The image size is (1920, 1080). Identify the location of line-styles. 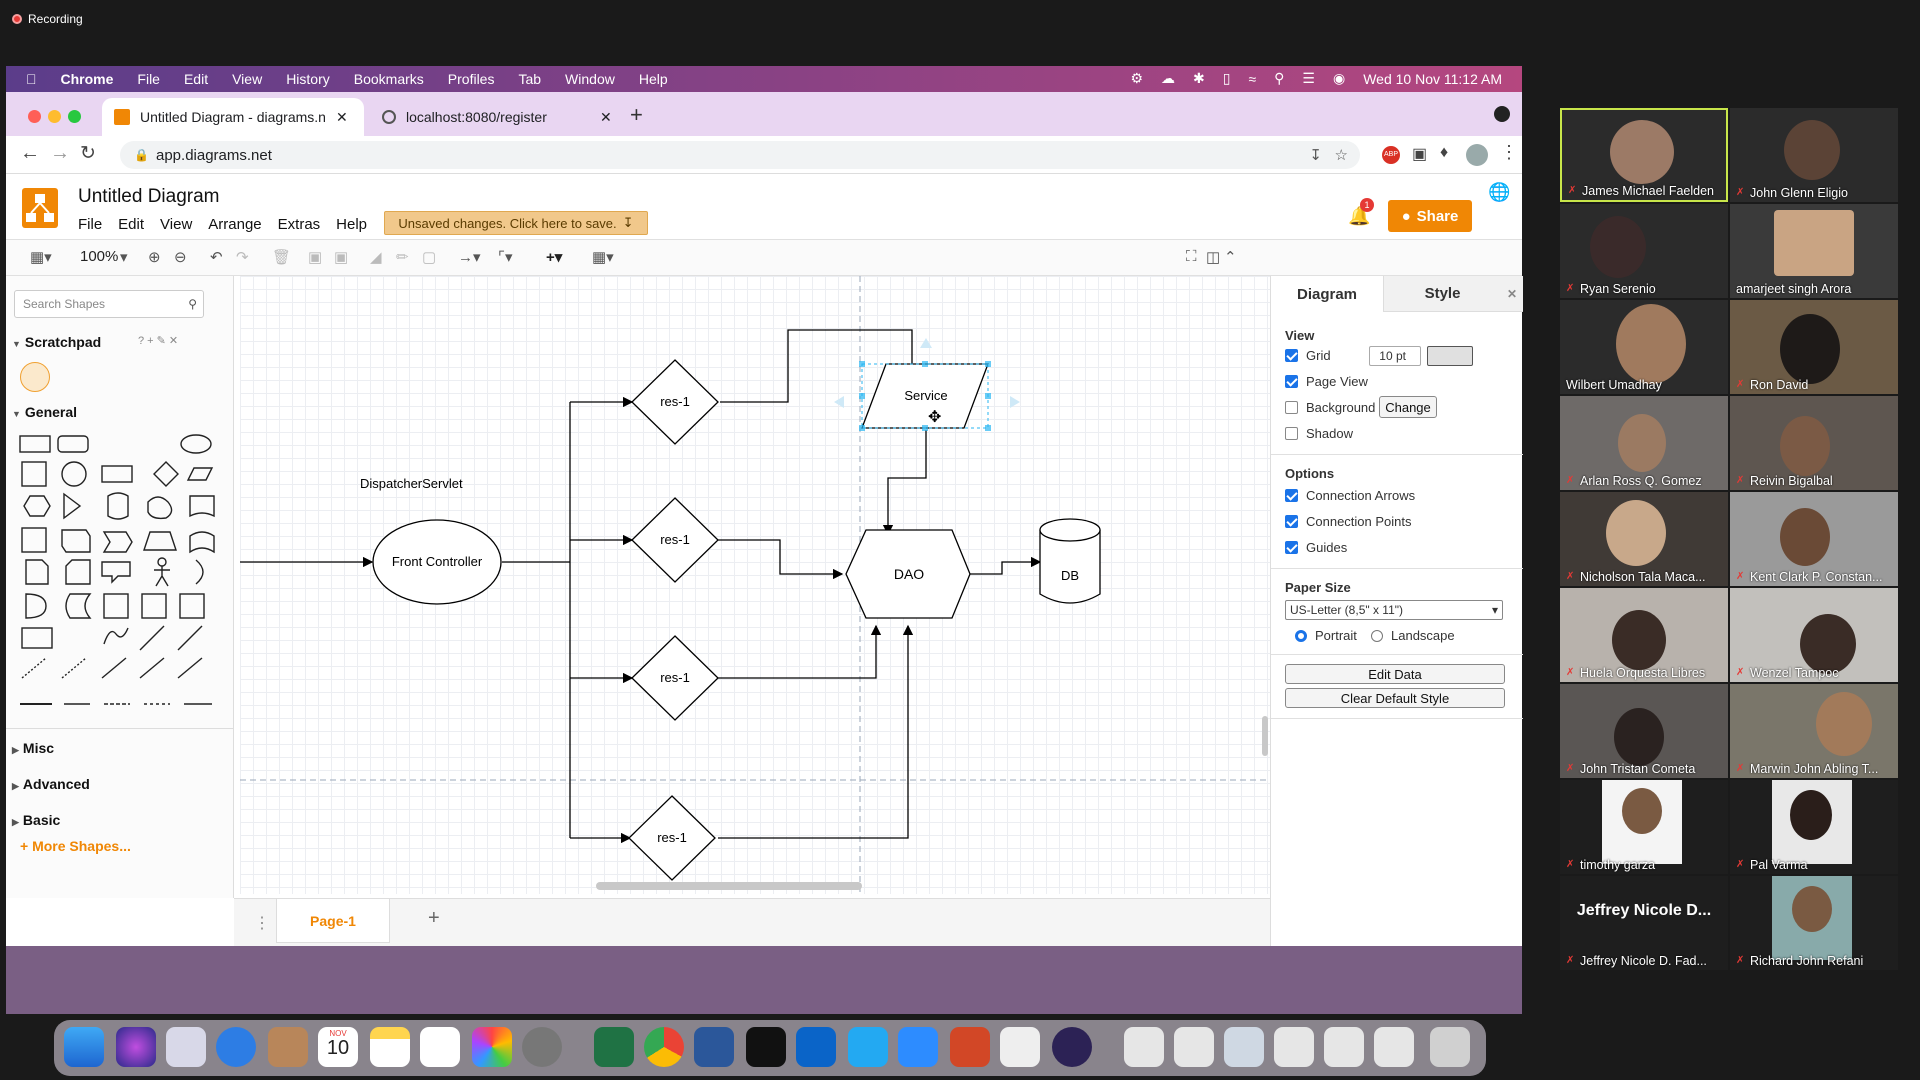
(116, 704).